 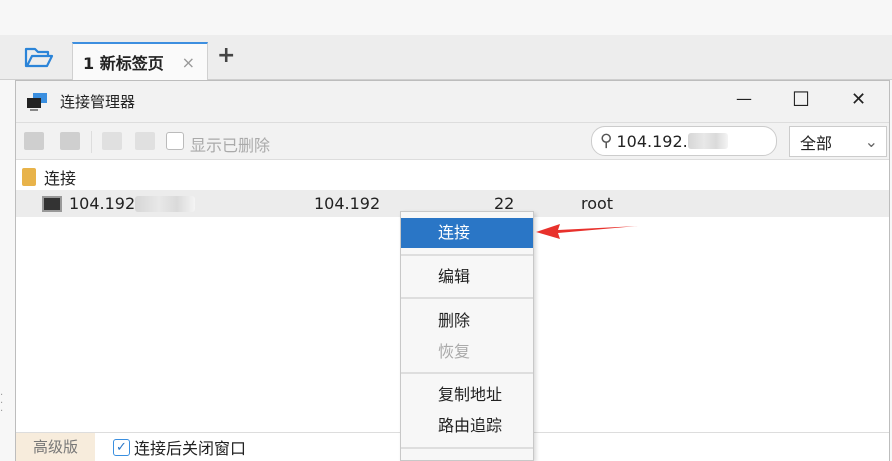 What do you see at coordinates (29, 176) in the screenshot?
I see `folder-icon` at bounding box center [29, 176].